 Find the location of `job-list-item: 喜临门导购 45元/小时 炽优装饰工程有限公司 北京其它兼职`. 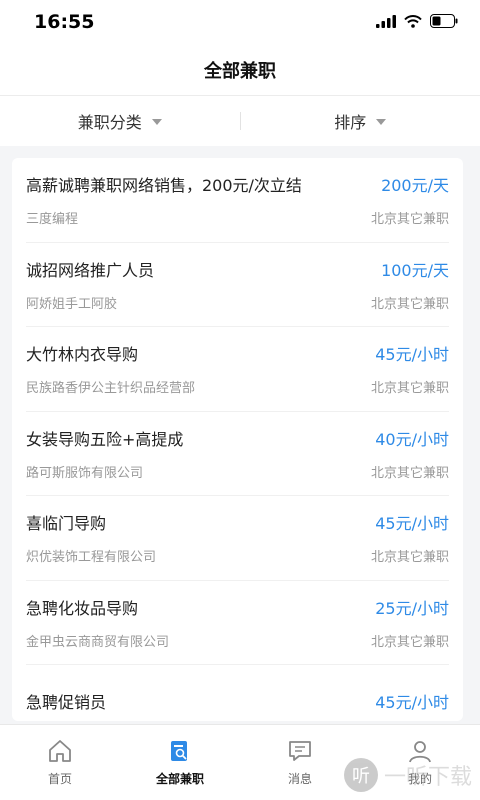

job-list-item: 喜临门导购 45元/小时 炽优装饰工程有限公司 北京其它兼职 is located at coordinates (237, 538).